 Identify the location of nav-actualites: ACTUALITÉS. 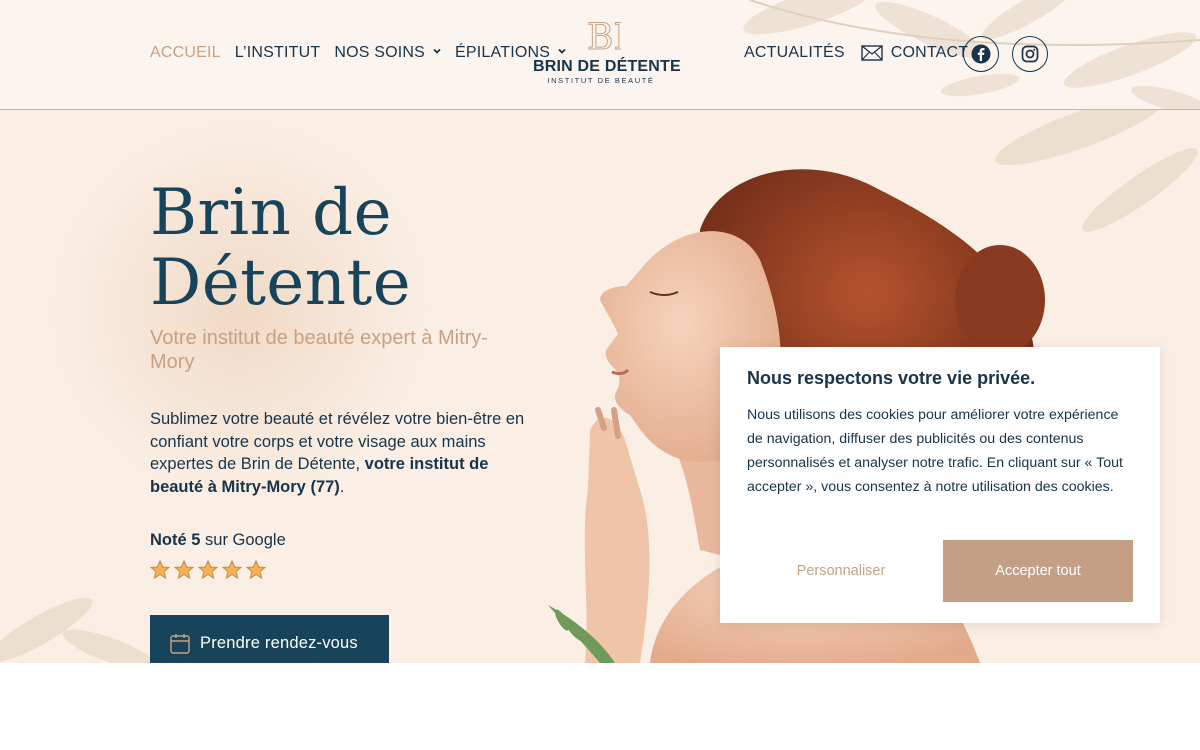
(794, 53).